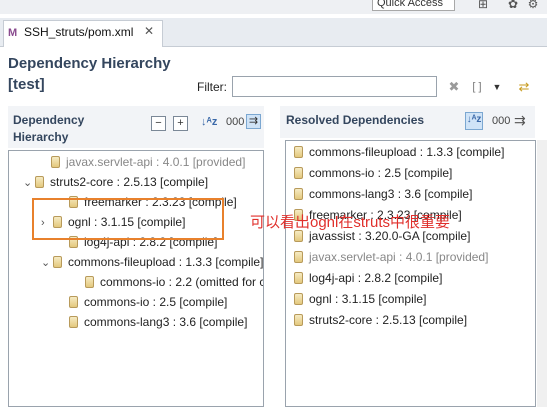  I want to click on perspective-icon: ⊞, so click(483, 5).